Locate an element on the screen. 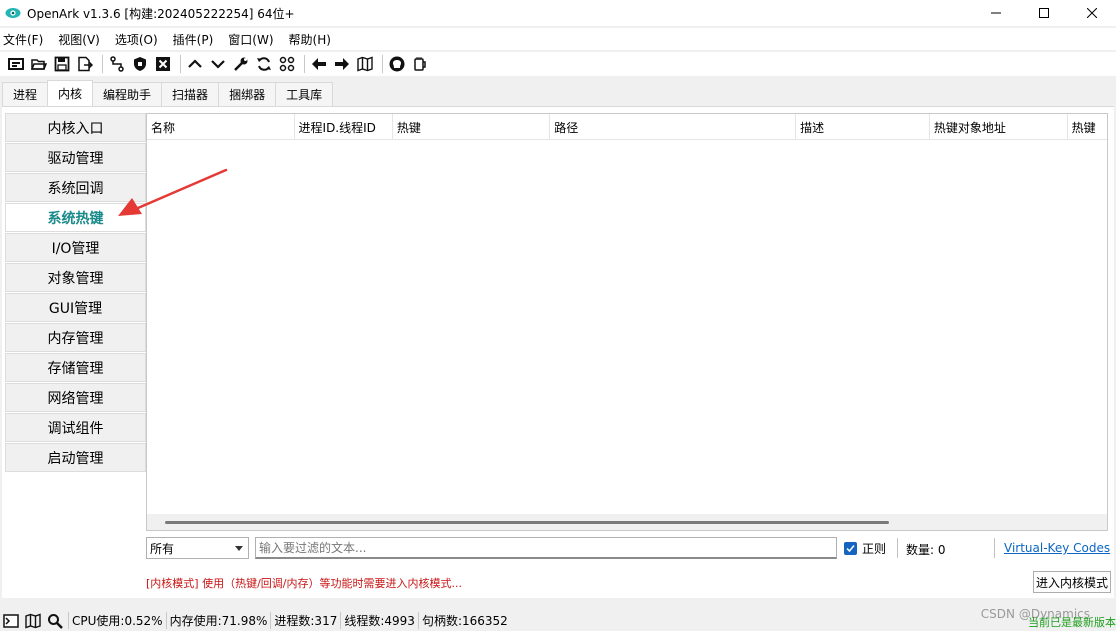  github-icon is located at coordinates (397, 64).